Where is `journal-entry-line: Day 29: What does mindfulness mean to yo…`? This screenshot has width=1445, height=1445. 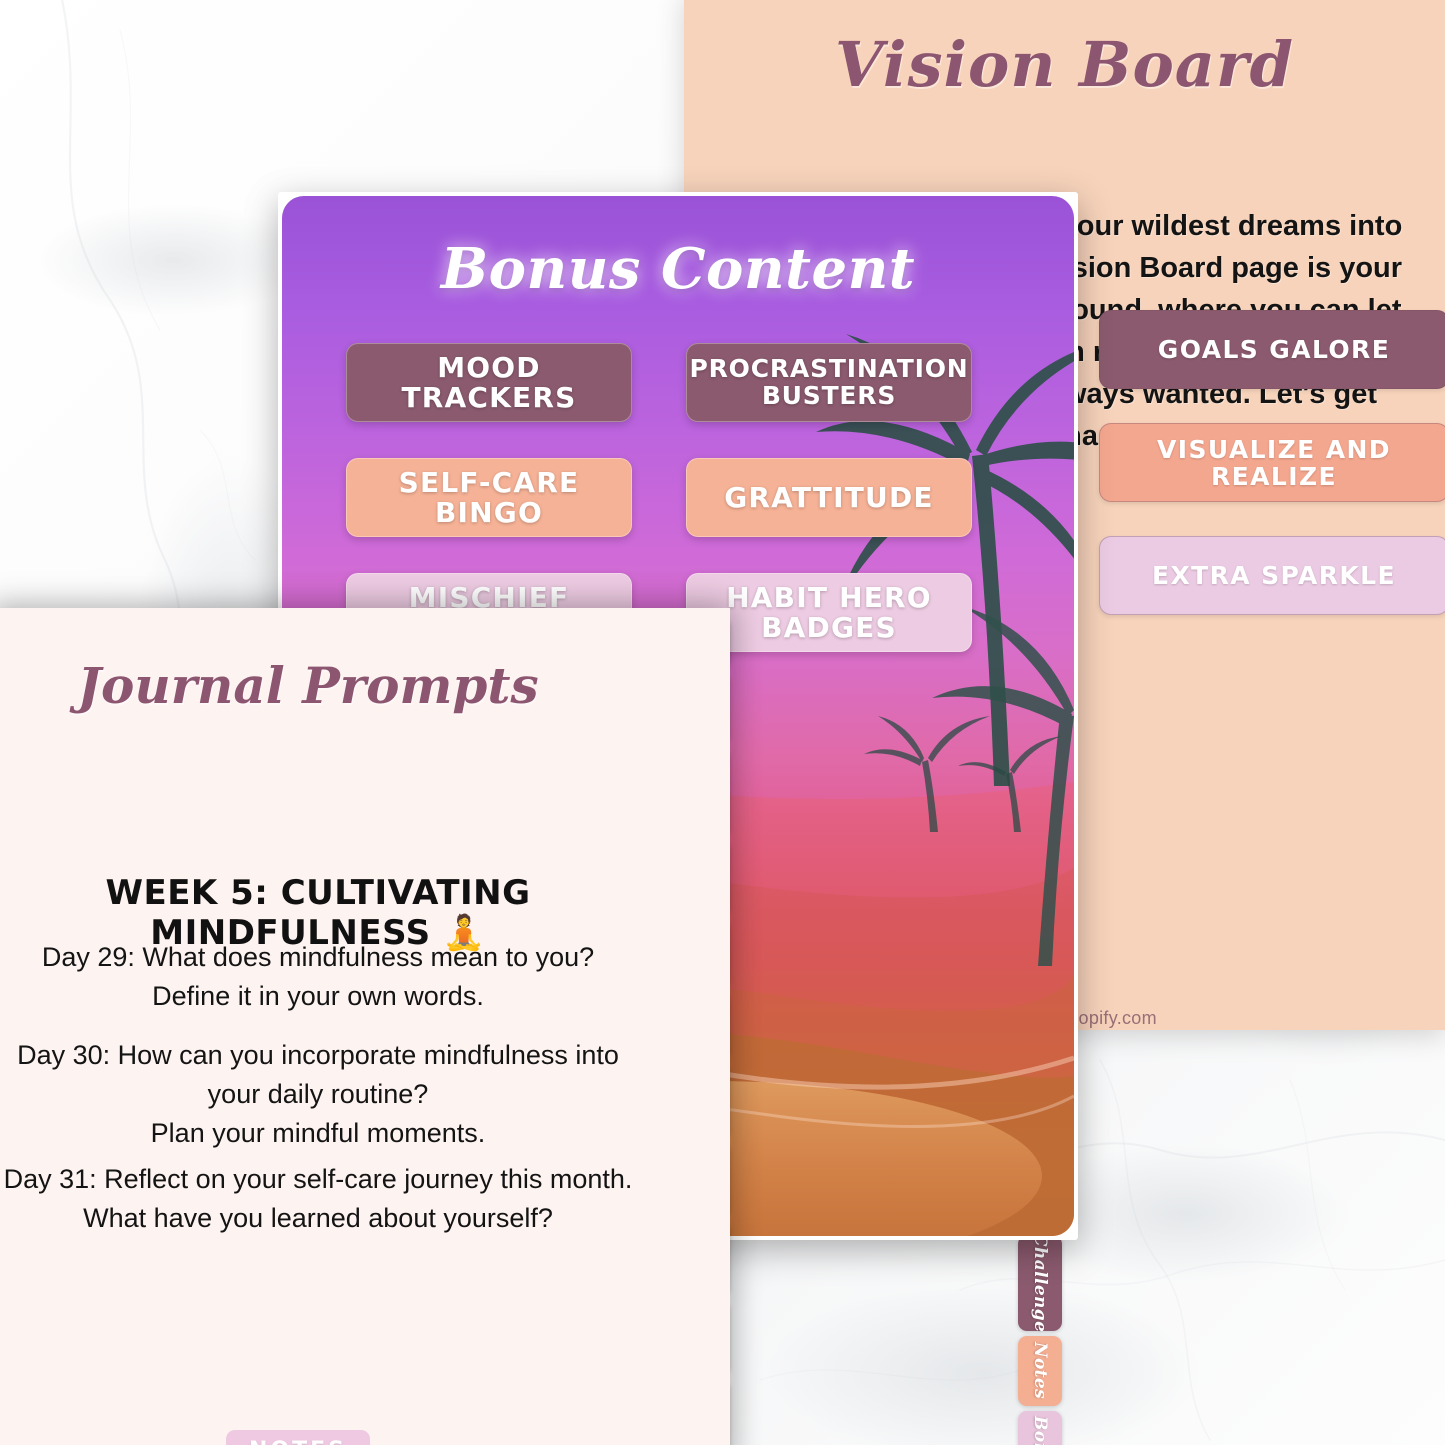
journal-entry-line: Day 29: What does mindfulness mean to yo… is located at coordinates (318, 957).